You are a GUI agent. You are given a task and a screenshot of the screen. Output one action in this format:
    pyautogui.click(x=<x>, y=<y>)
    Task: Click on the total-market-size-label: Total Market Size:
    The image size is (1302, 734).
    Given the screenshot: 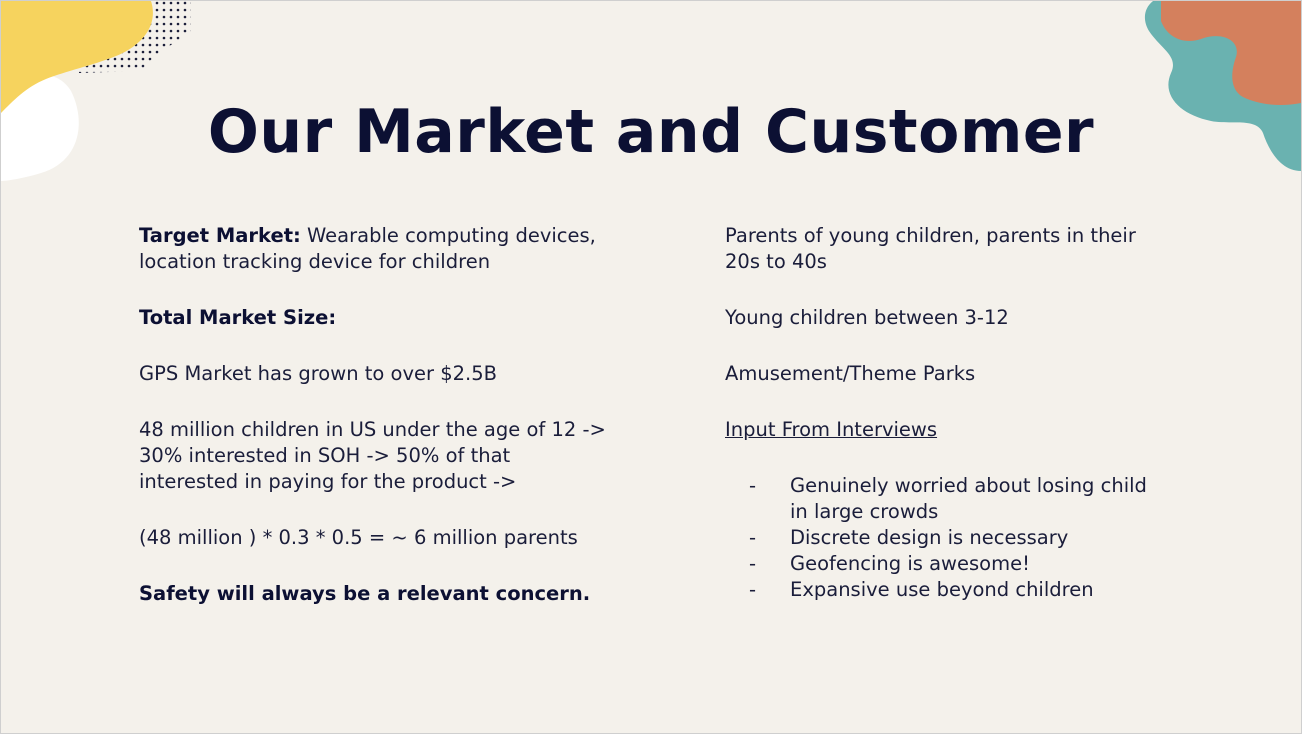 What is the action you would take?
    pyautogui.click(x=238, y=317)
    